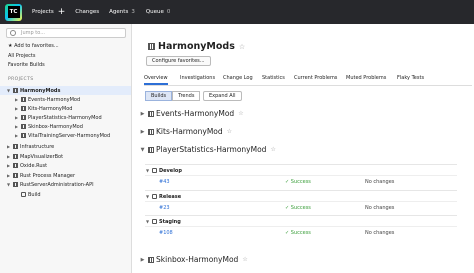 The image size is (474, 273). Describe the element at coordinates (65, 90) in the screenshot. I see `tree-item: ▼ HarmonyMods` at that location.